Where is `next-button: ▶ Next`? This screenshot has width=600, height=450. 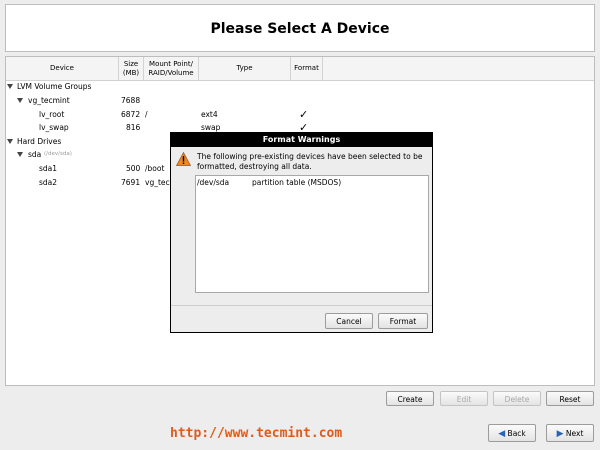 next-button: ▶ Next is located at coordinates (570, 433).